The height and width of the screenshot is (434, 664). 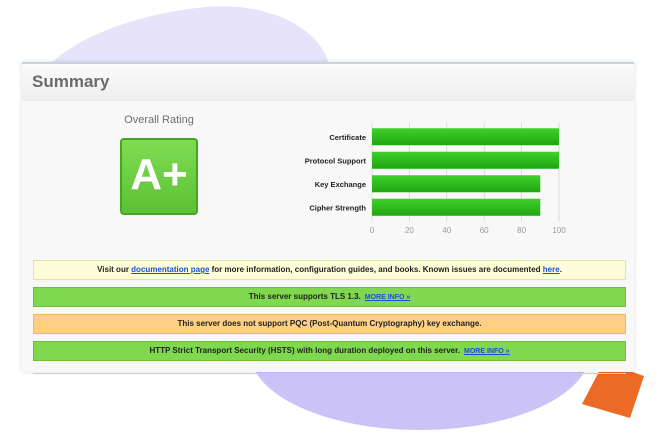 I want to click on tls13-notice: This server supports TLS 1.3. MORE INFO », so click(x=329, y=297).